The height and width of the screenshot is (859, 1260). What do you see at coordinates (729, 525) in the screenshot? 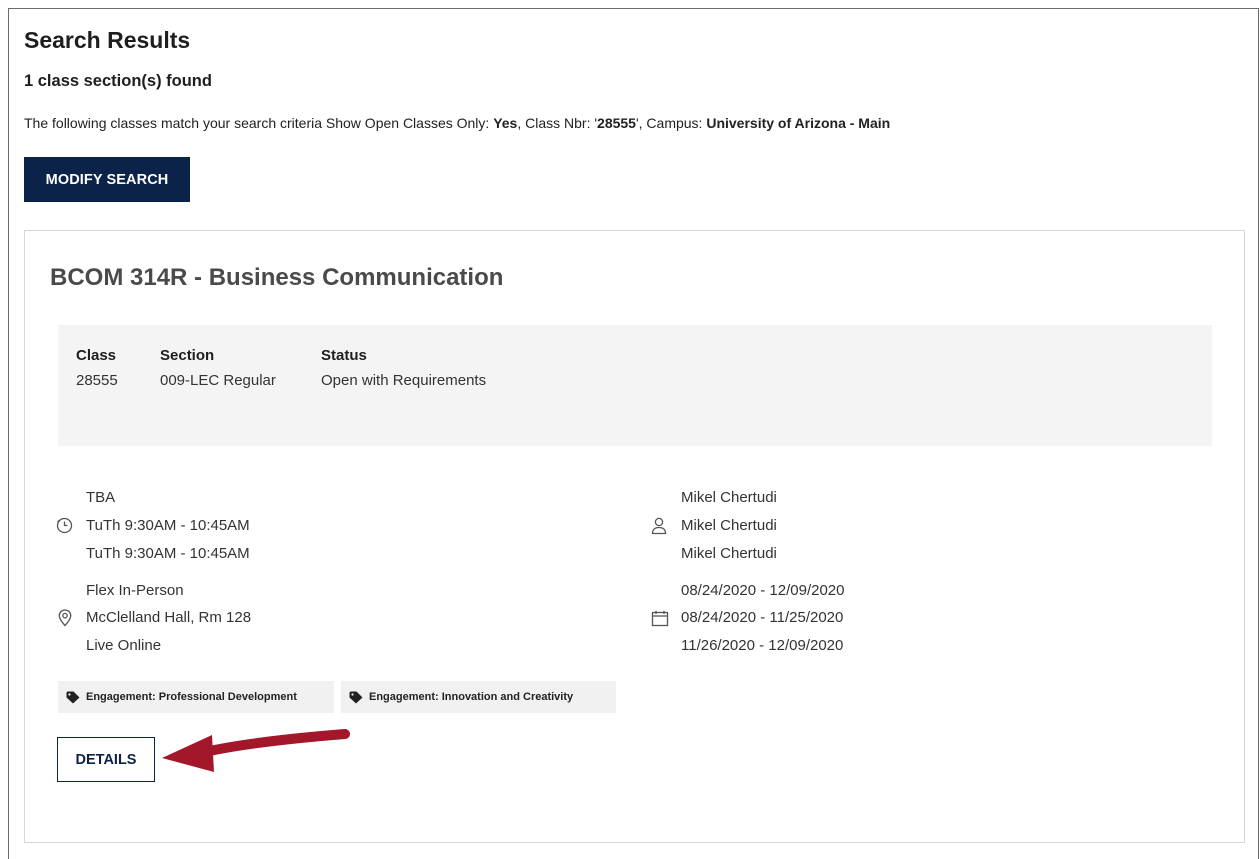
I see `instructor-line-2: Mikel Chertudi` at bounding box center [729, 525].